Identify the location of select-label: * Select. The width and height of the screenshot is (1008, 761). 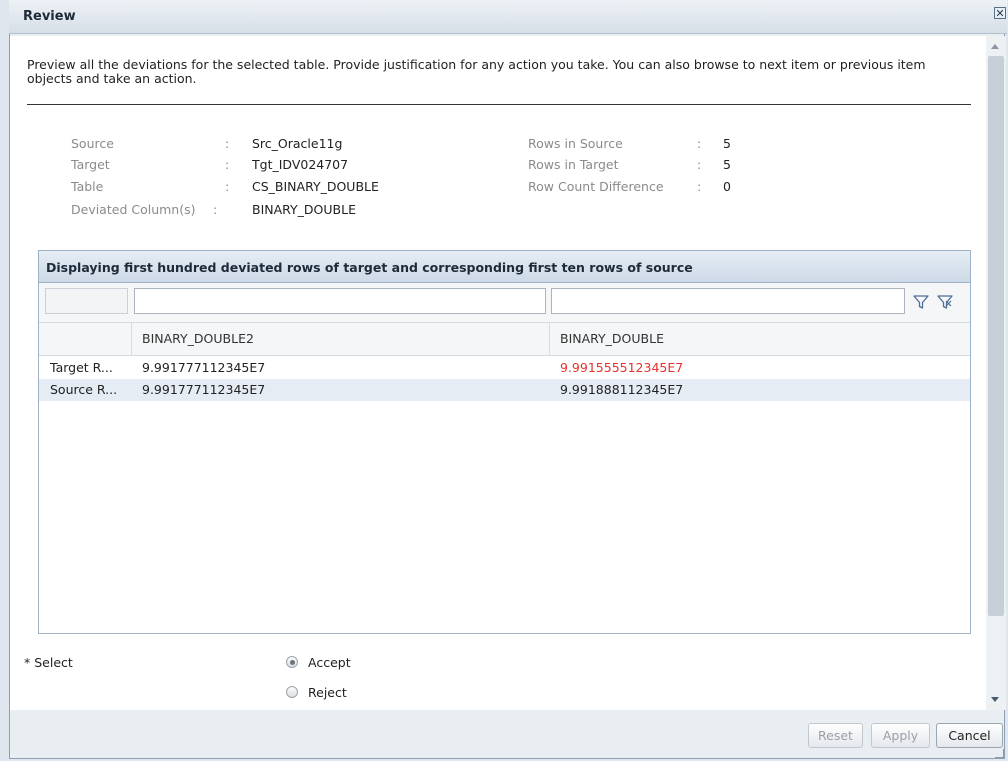
(48, 662).